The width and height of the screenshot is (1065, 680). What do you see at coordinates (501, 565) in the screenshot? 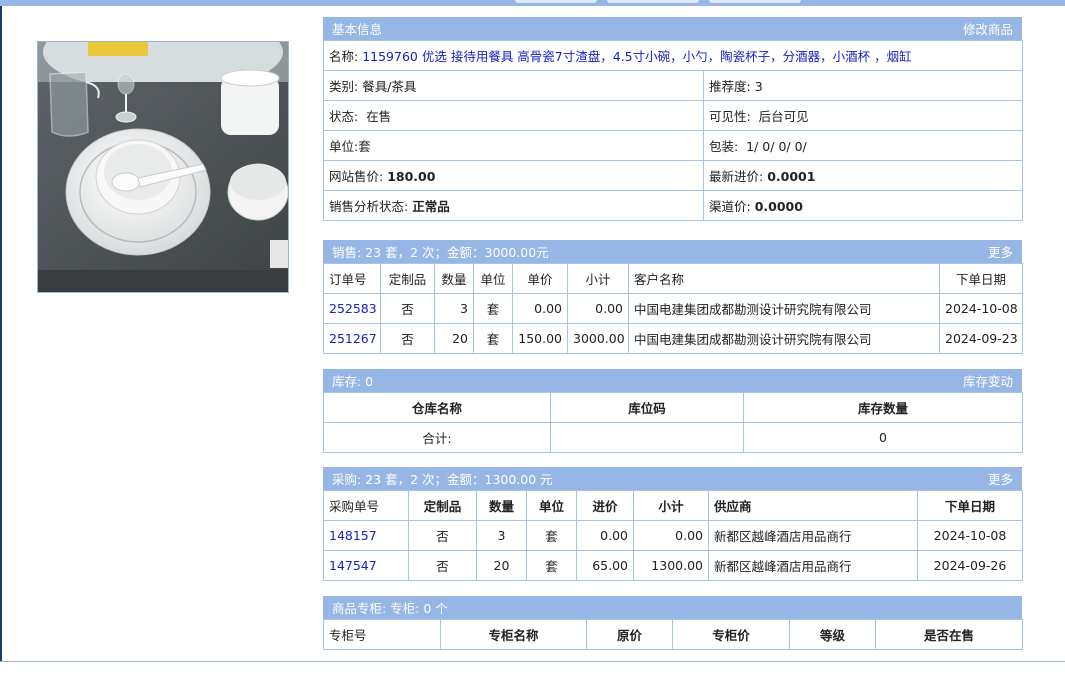
I see `cell-qty: 20` at bounding box center [501, 565].